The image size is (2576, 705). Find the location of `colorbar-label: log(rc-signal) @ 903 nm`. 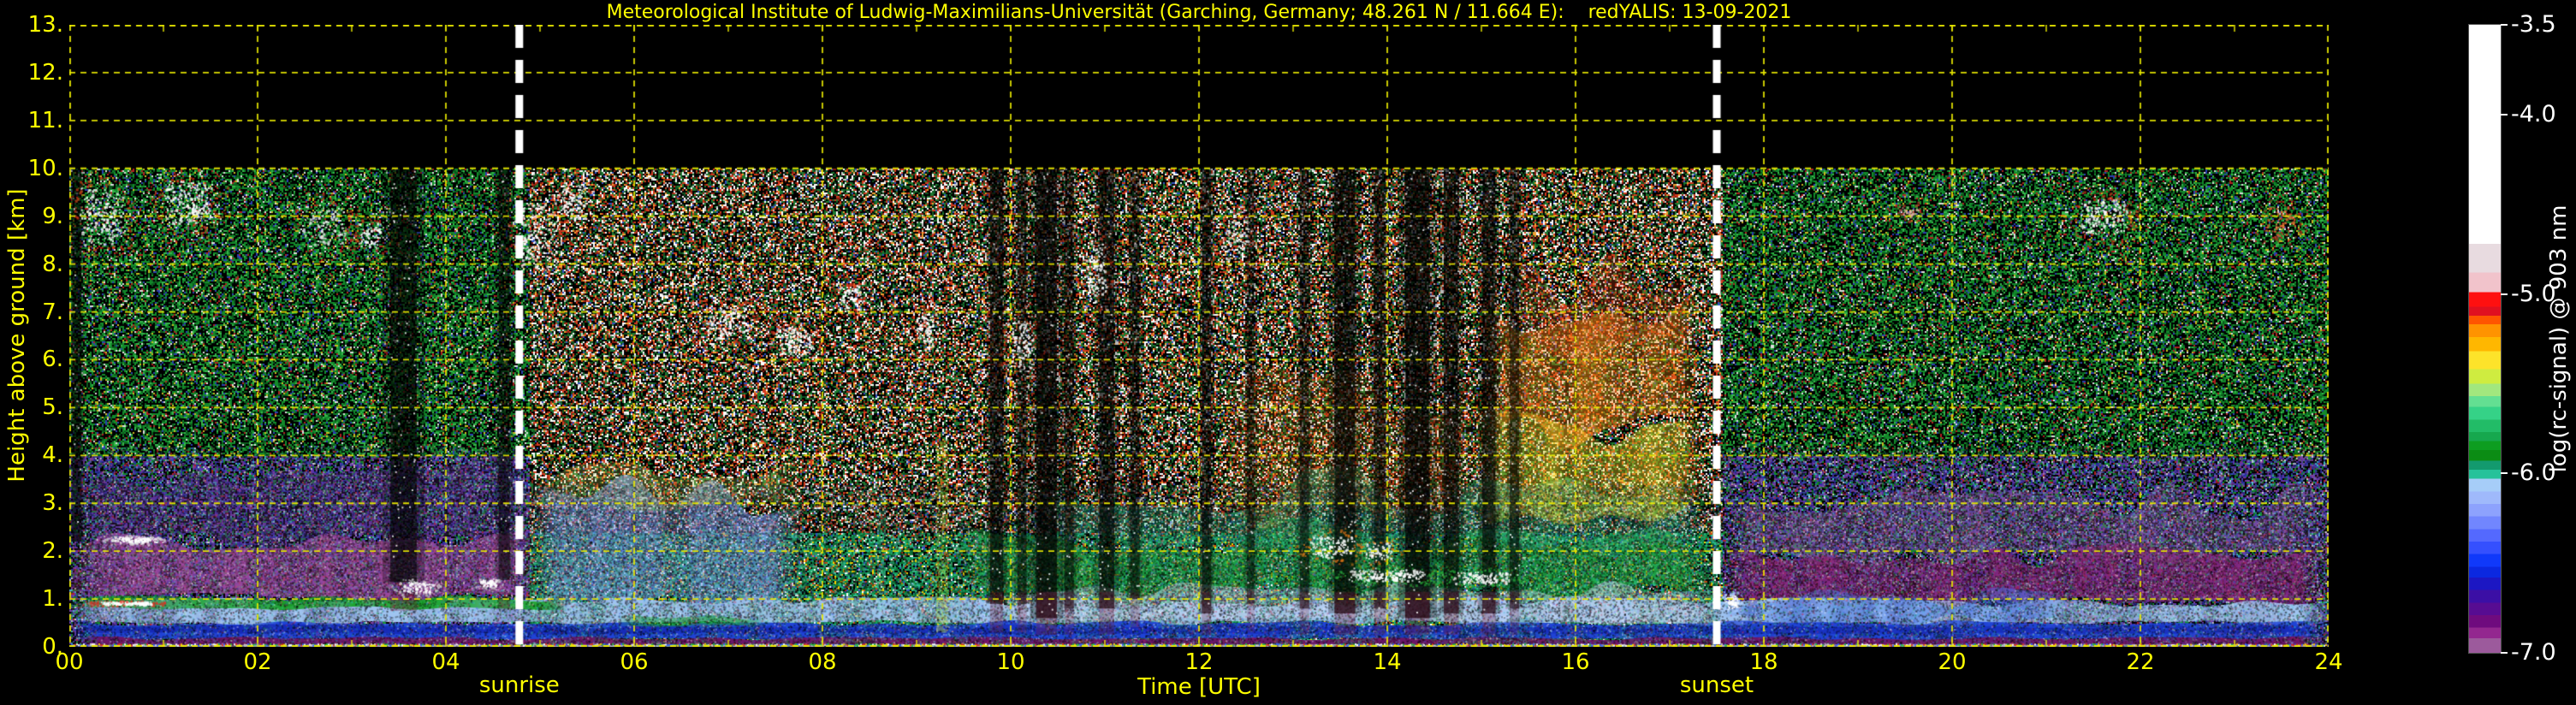

colorbar-label: log(rc-signal) @ 903 nm is located at coordinates (2559, 338).